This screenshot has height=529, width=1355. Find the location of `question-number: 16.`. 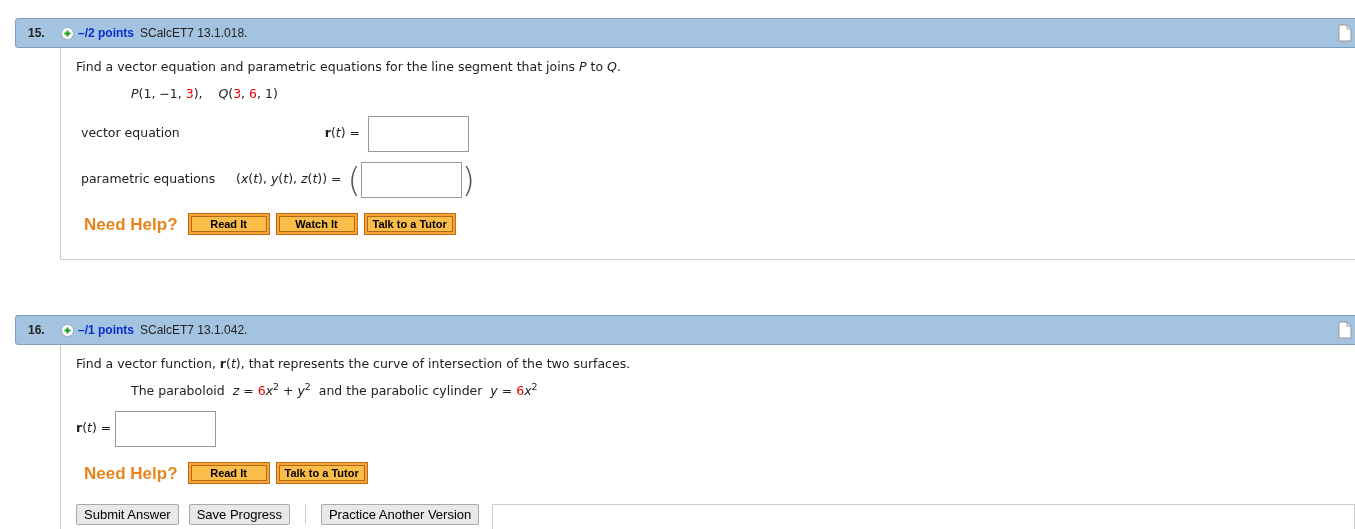

question-number: 16. is located at coordinates (36, 330).